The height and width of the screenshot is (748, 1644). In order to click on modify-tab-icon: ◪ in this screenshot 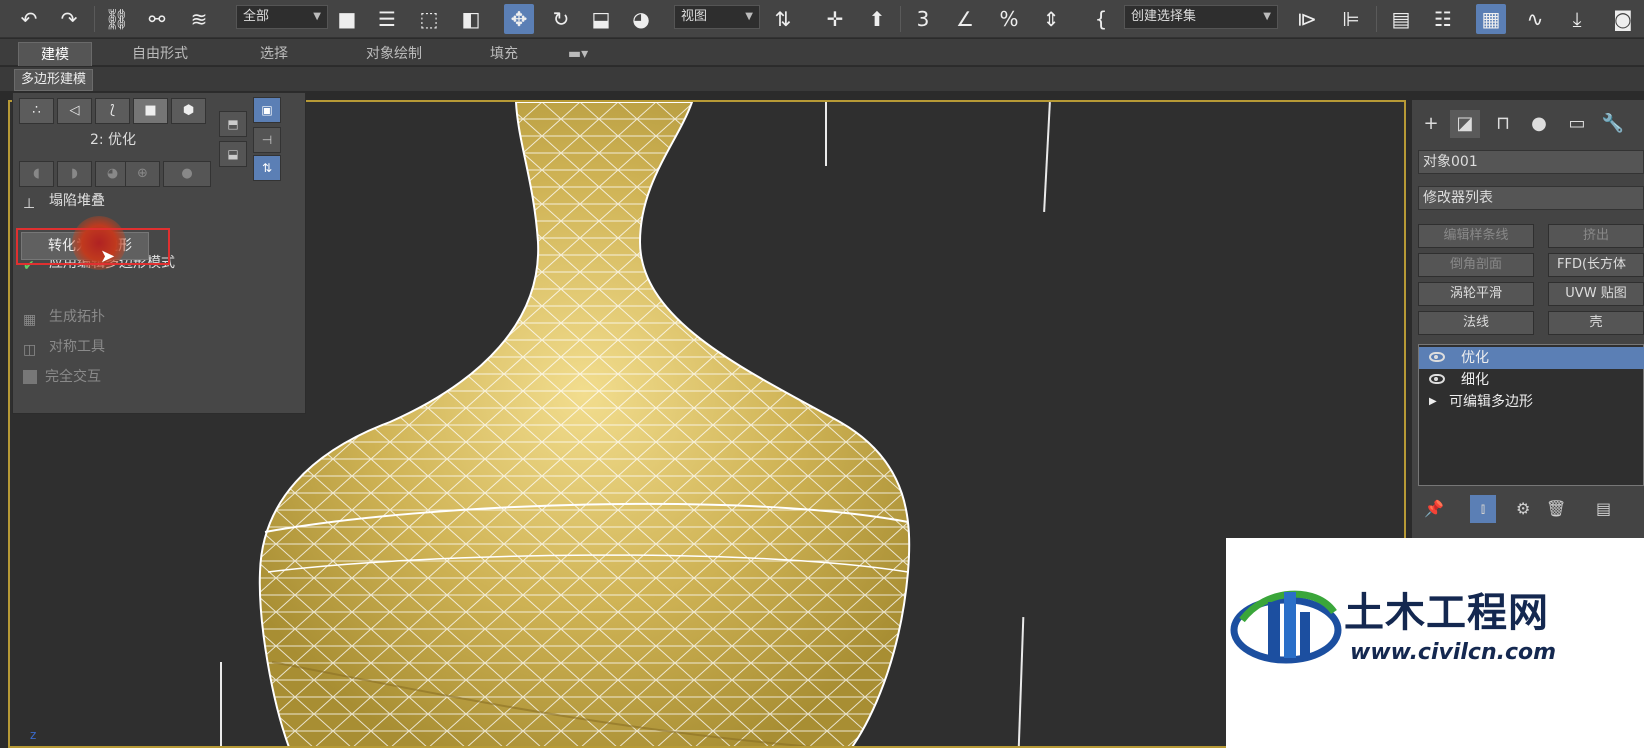, I will do `click(1465, 124)`.